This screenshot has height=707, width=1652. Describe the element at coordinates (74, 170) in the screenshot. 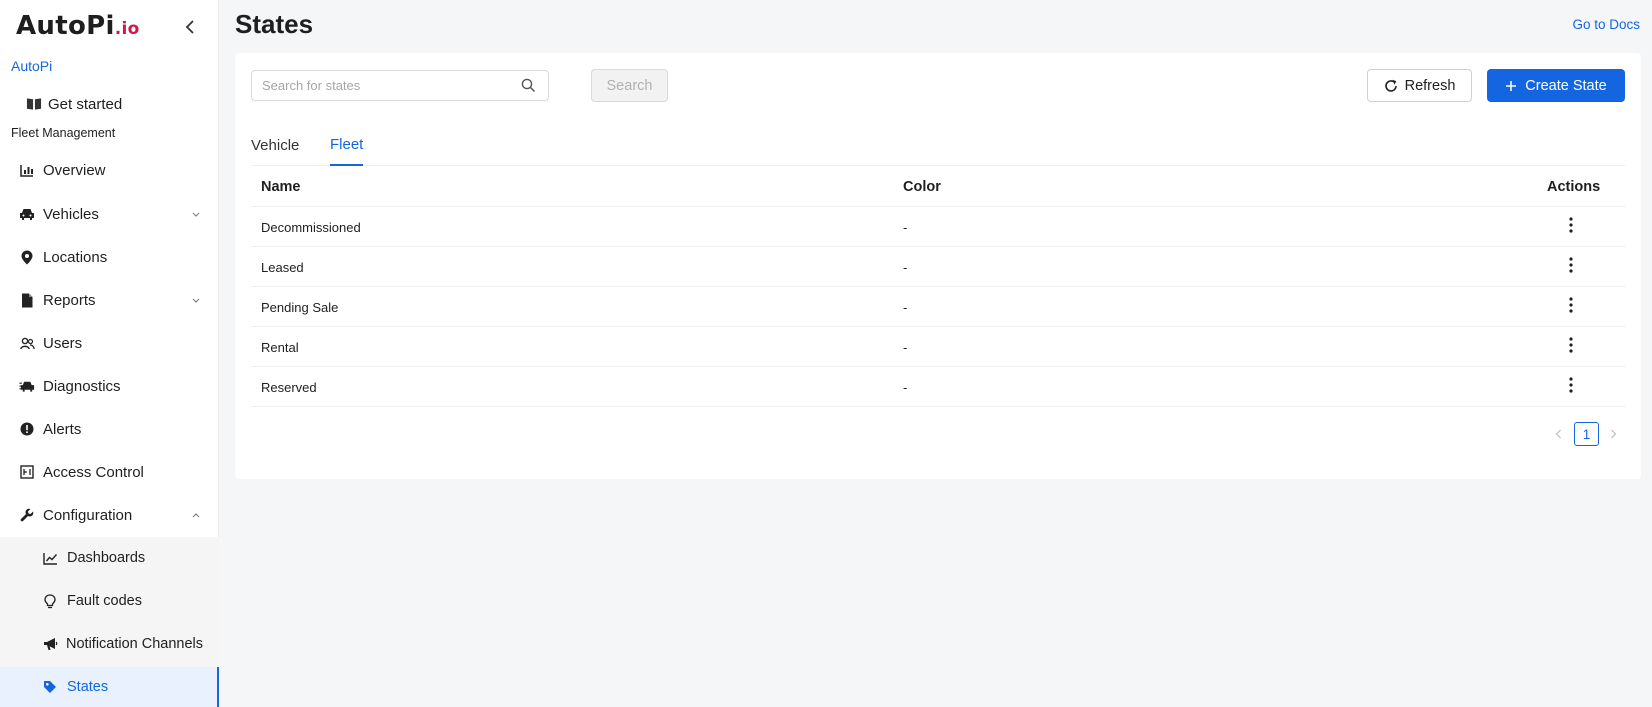

I see `sidebar-item-label: Overview` at that location.